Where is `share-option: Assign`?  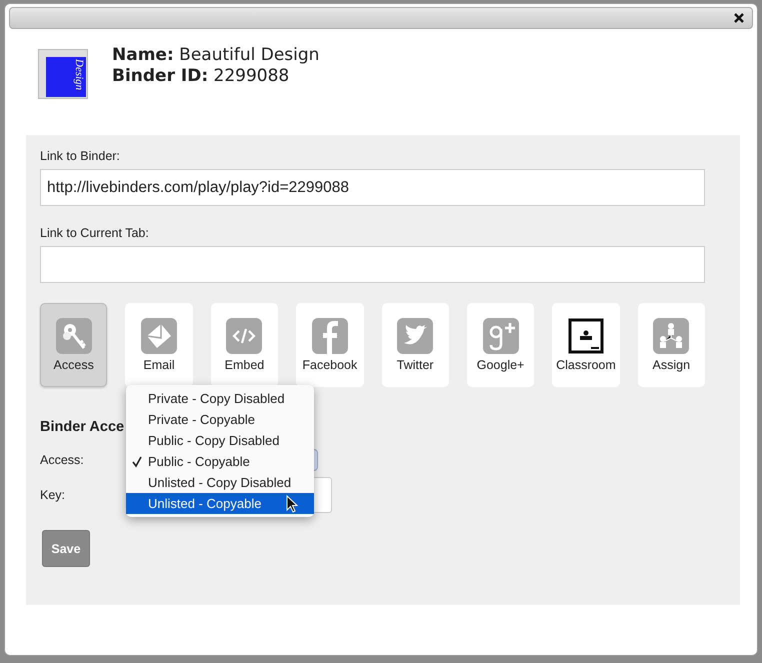
share-option: Assign is located at coordinates (671, 345).